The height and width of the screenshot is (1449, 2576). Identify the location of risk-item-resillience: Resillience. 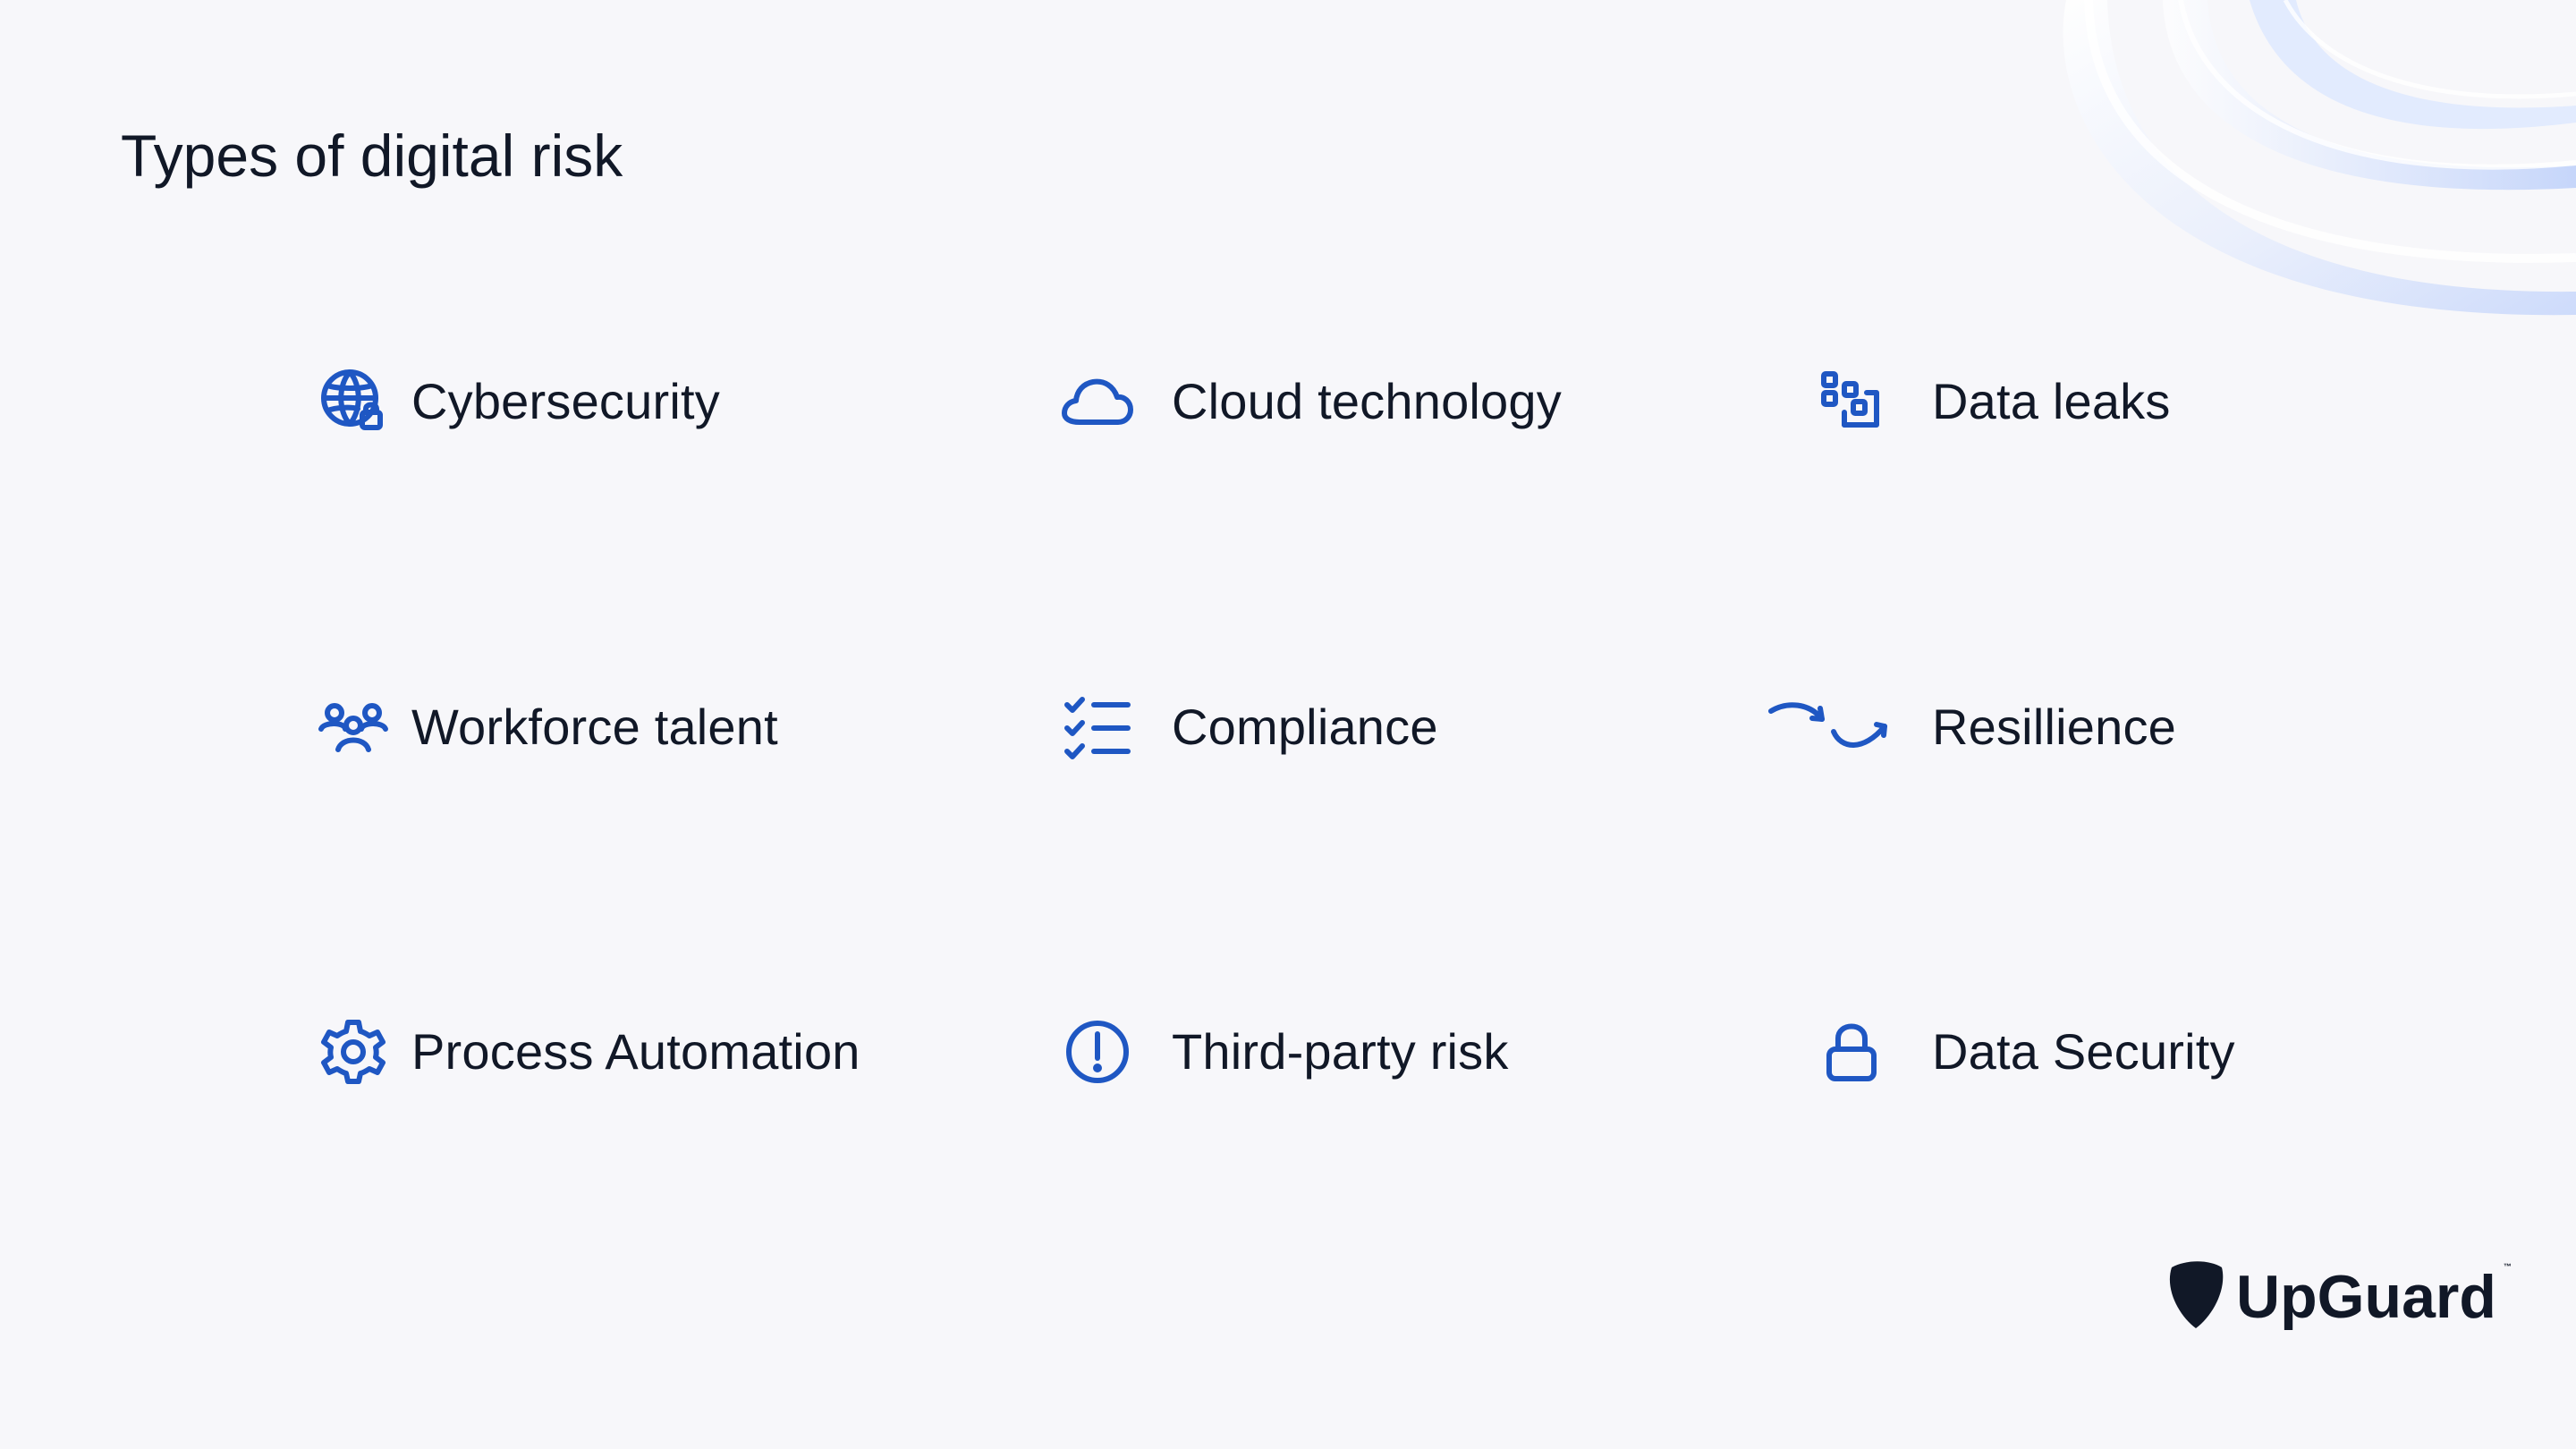
(1969, 727).